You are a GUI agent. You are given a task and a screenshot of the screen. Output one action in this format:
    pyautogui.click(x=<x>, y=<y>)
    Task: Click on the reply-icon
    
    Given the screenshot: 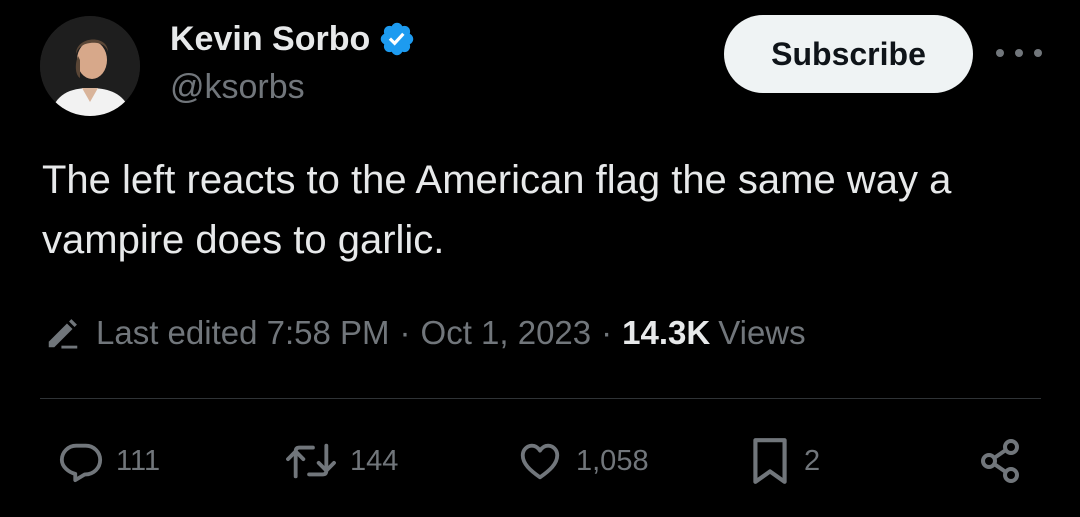 What is the action you would take?
    pyautogui.click(x=81, y=463)
    